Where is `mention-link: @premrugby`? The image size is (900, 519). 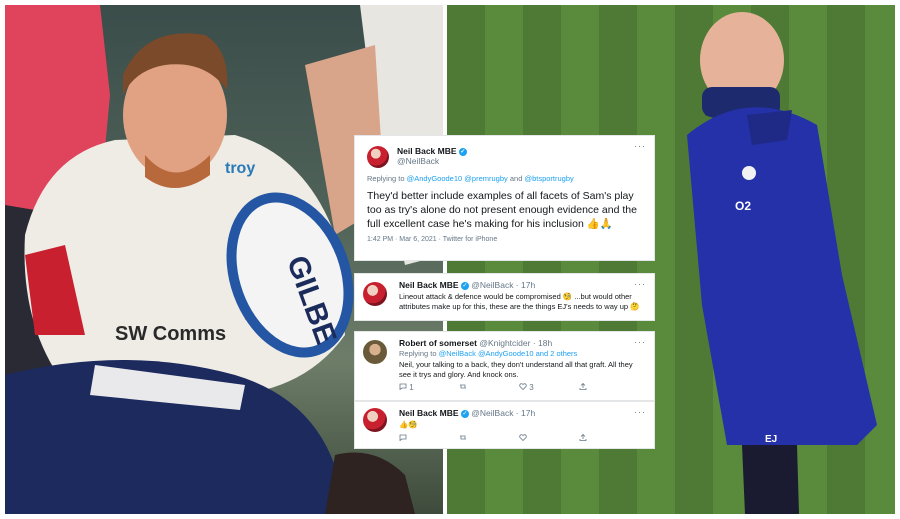 mention-link: @premrugby is located at coordinates (485, 178).